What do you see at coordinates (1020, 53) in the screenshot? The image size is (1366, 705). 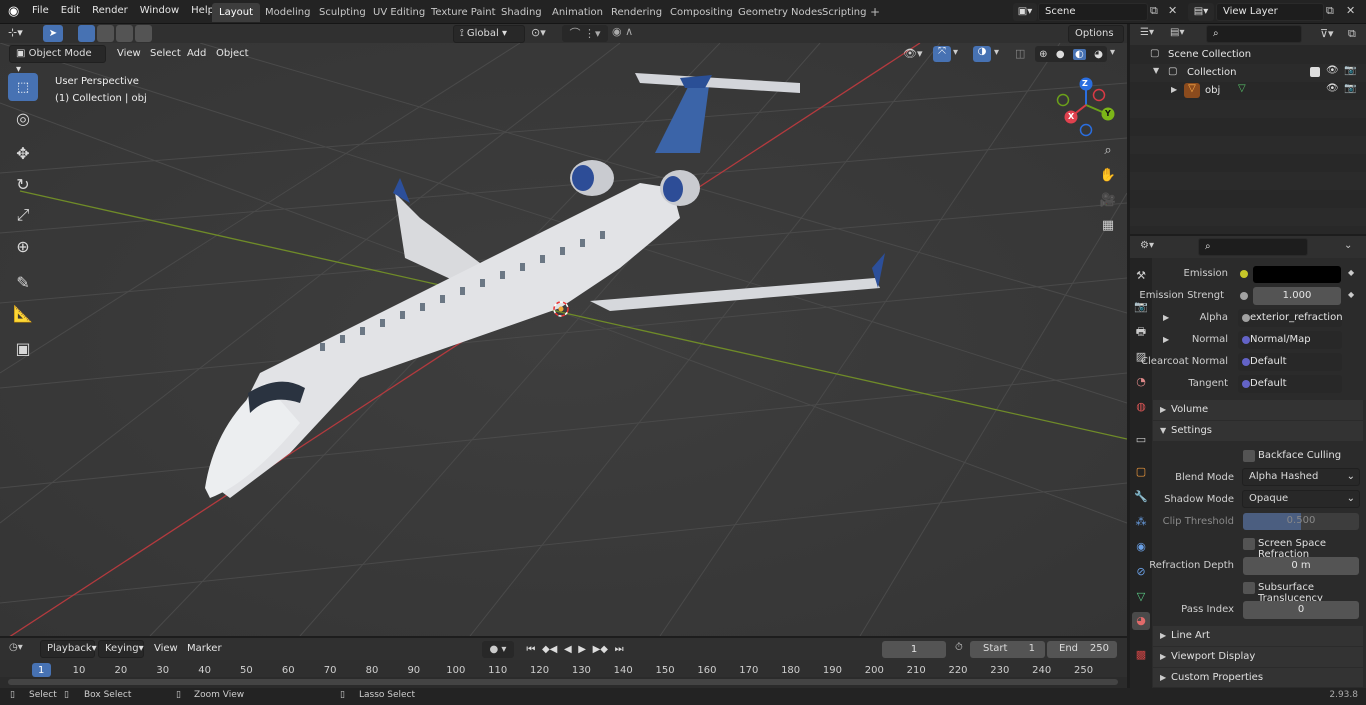 I see `xray-toggle-icon: ◫` at bounding box center [1020, 53].